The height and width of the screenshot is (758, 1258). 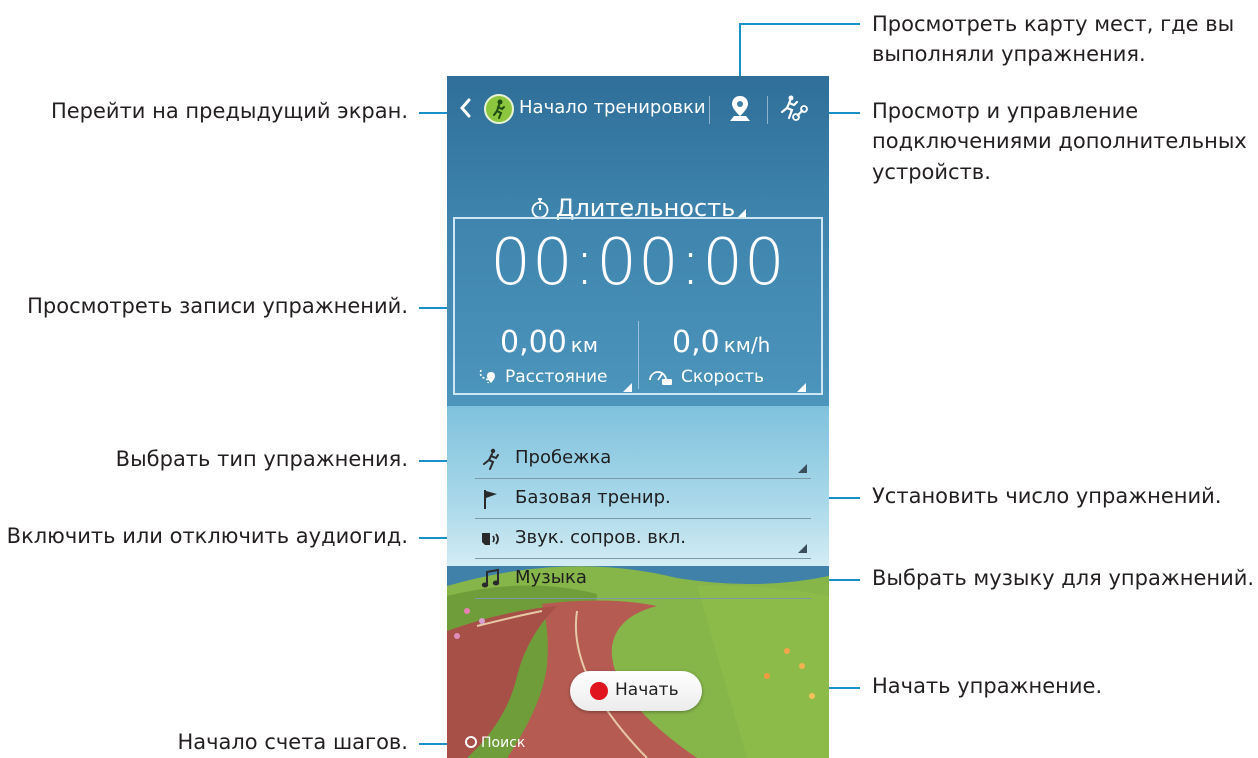 I want to click on speed-label: Скорость, so click(x=722, y=377).